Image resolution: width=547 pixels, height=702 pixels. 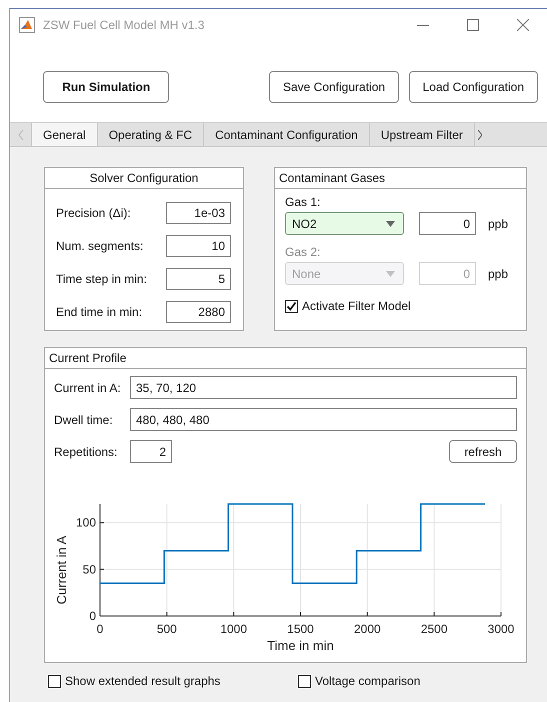 I want to click on field-label: End time in min:, so click(x=99, y=312).